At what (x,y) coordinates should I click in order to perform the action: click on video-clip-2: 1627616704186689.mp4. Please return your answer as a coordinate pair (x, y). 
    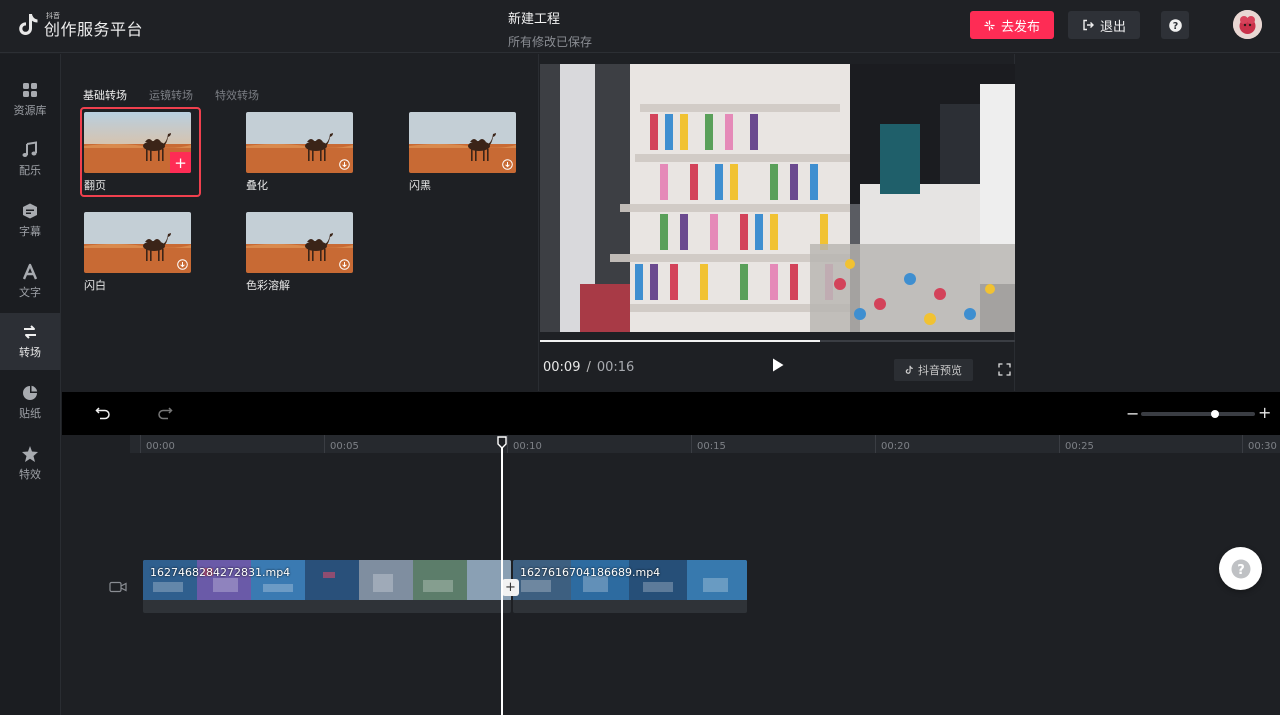
    Looking at the image, I should click on (630, 586).